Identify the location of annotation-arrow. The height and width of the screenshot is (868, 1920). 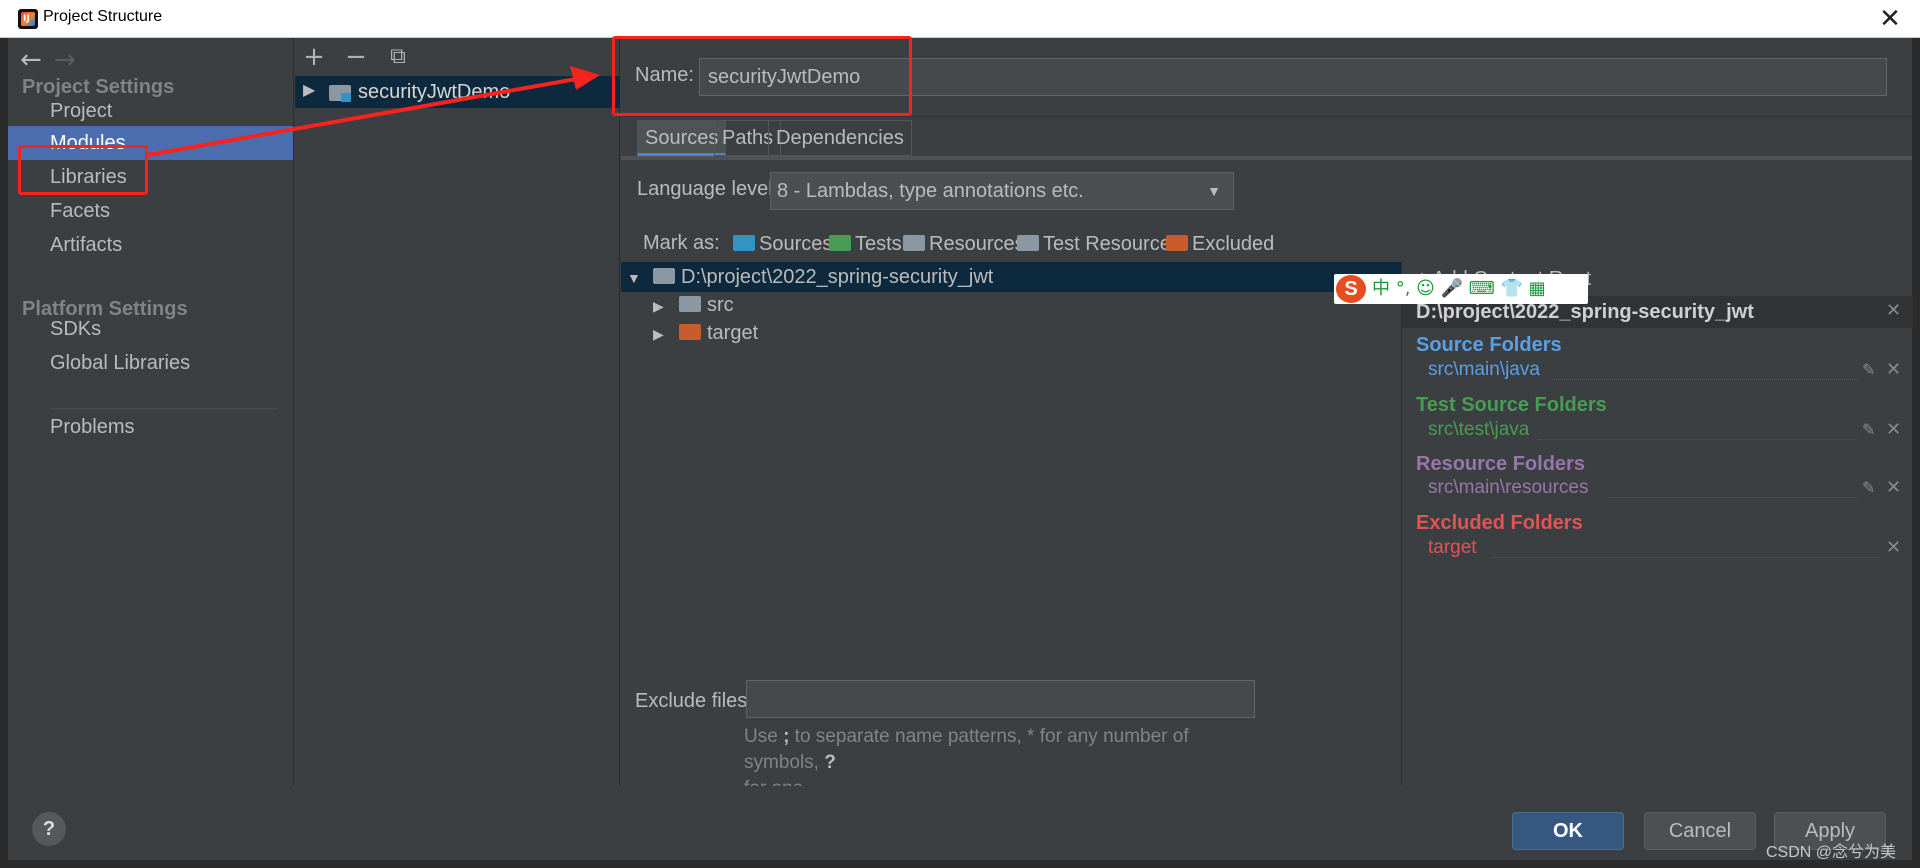
(373, 111).